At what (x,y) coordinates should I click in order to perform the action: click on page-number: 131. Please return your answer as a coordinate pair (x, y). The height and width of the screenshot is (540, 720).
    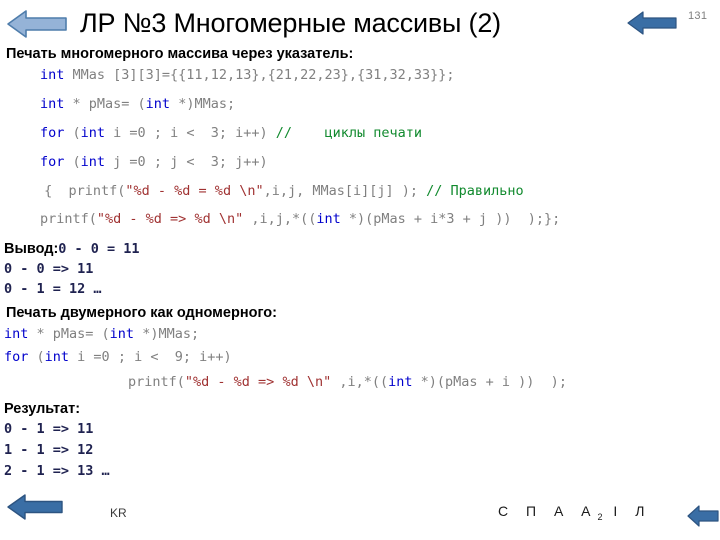
    Looking at the image, I should click on (698, 16).